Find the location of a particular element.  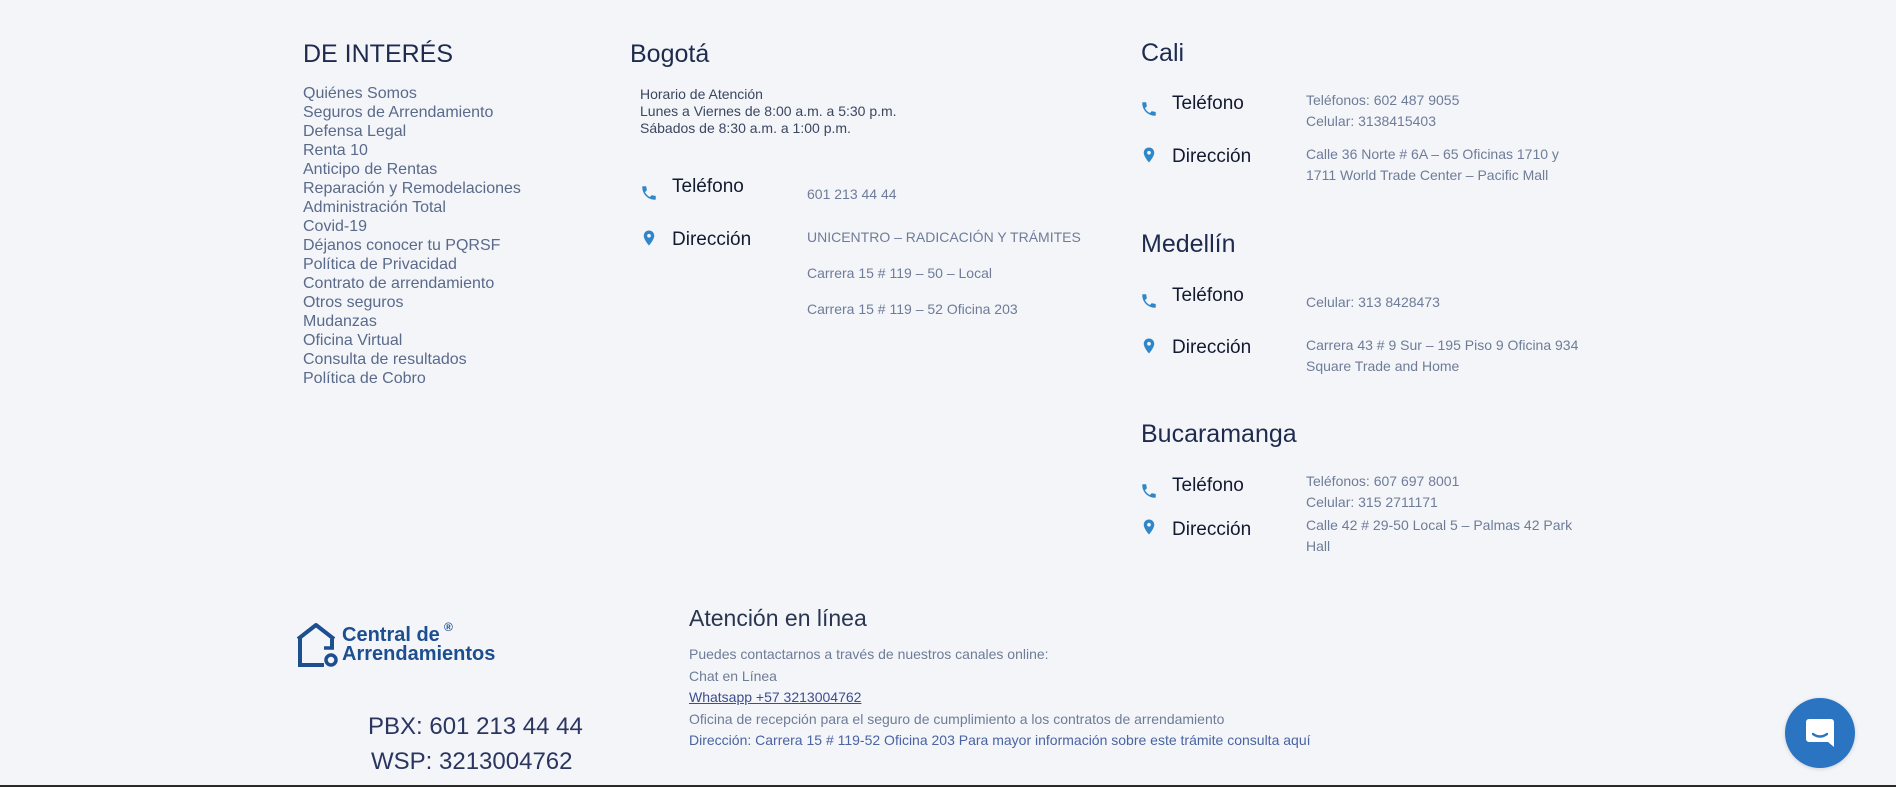

bogota-address-line-2: Carrera 15 # 119 – 50 – Local is located at coordinates (899, 273).